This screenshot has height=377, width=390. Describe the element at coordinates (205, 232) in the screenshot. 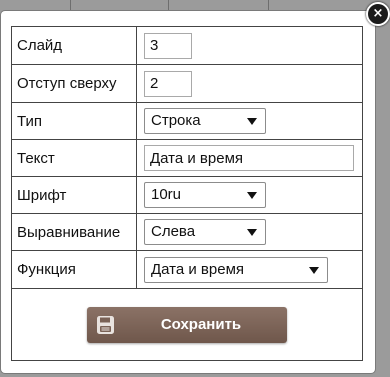

I see `alignment-select: Слева` at that location.